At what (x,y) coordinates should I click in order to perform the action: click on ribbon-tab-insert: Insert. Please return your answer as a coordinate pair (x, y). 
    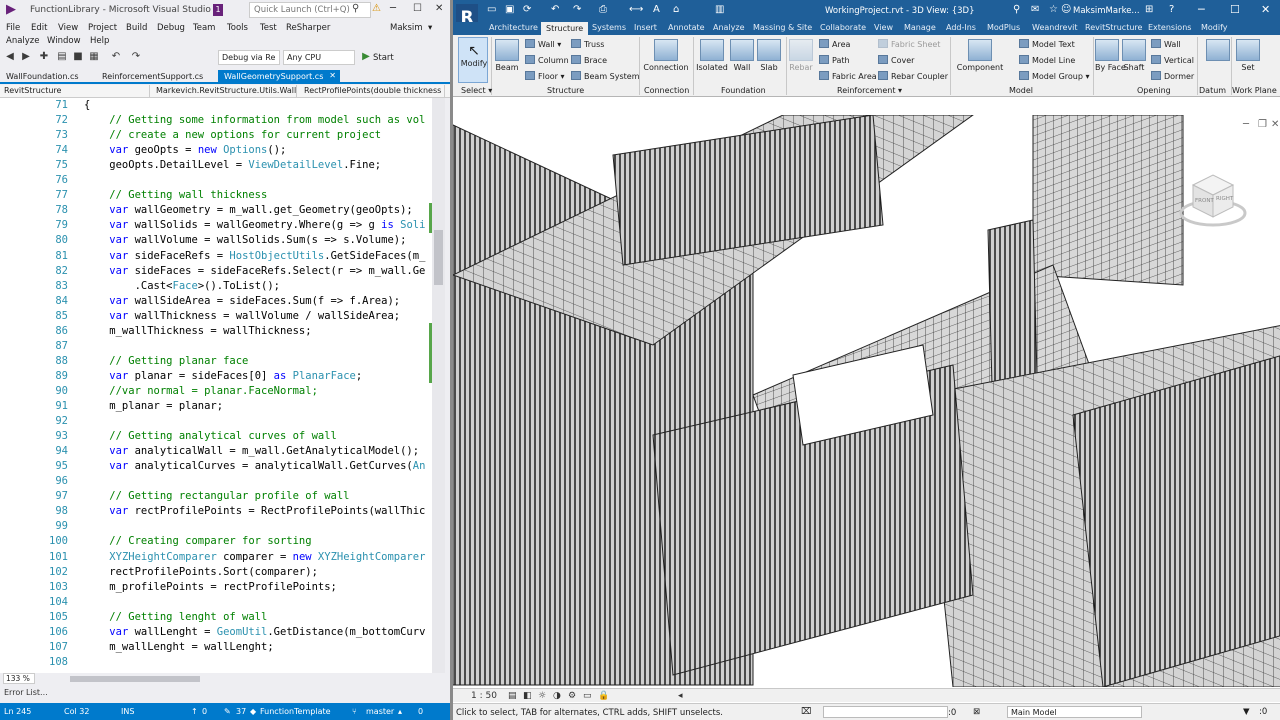
    Looking at the image, I should click on (645, 27).